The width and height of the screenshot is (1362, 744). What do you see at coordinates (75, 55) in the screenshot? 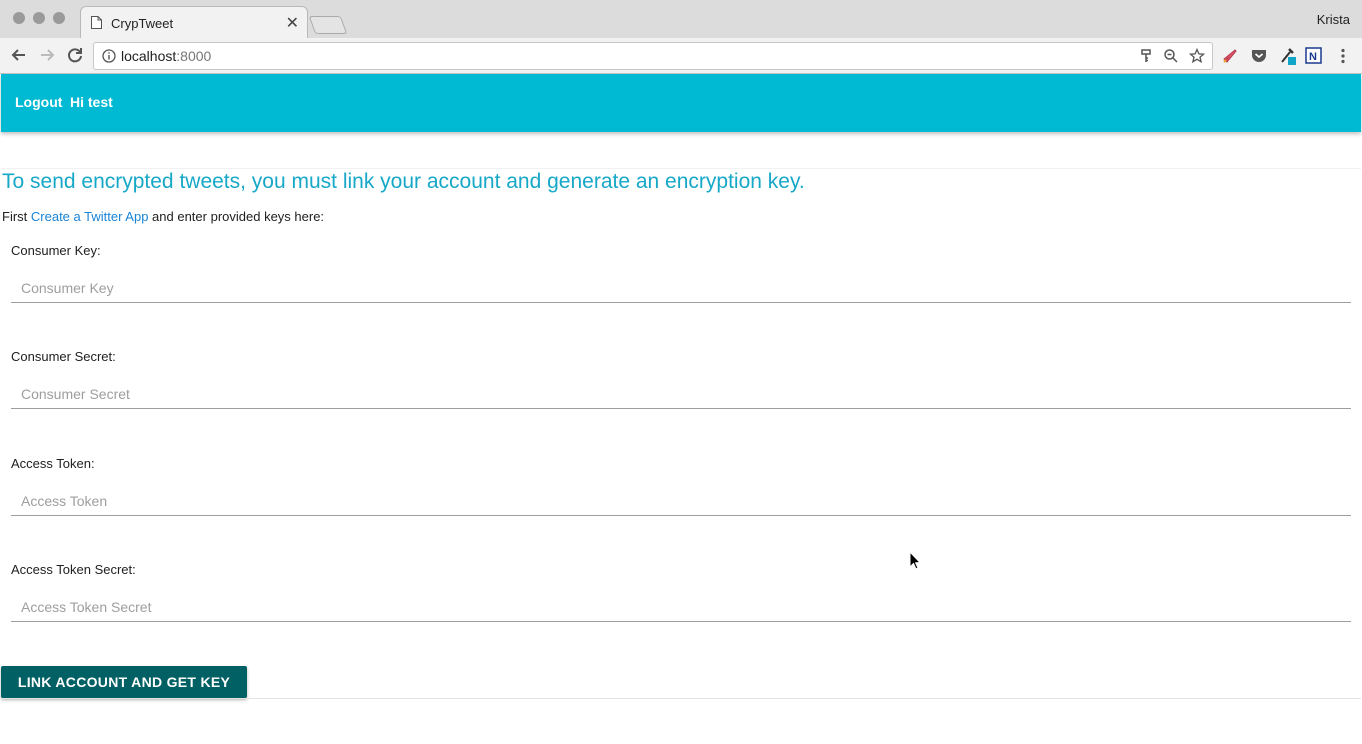
I see `reload-icon` at bounding box center [75, 55].